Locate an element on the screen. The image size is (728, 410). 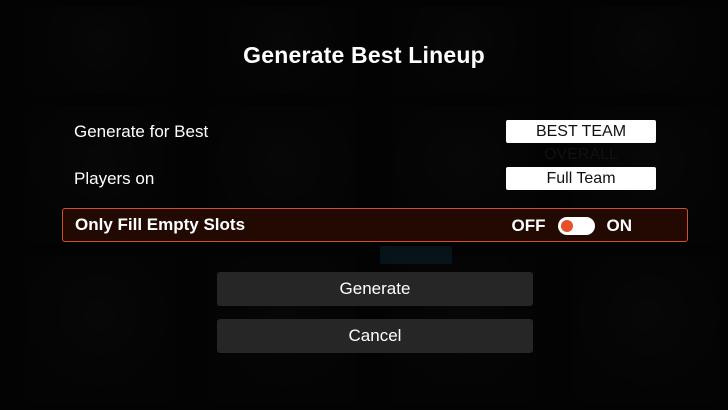
fill-empty-toggle-group: OFF ON is located at coordinates (572, 226).